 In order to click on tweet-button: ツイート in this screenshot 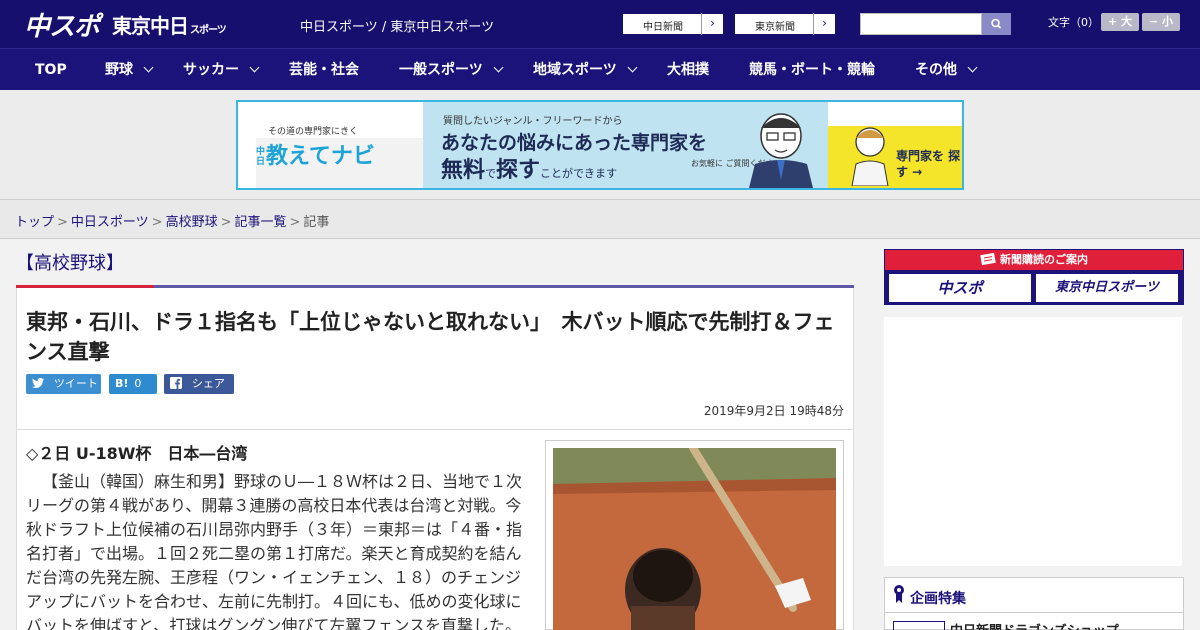, I will do `click(63, 384)`.